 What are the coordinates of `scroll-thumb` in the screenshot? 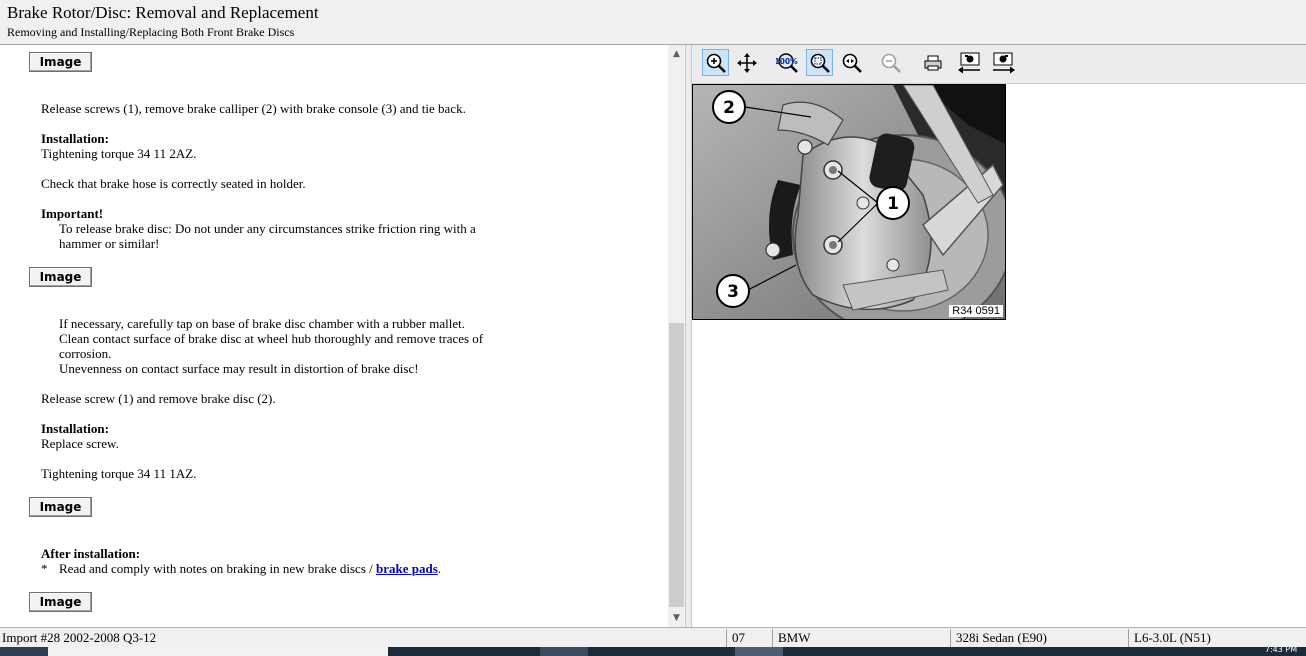 It's located at (676, 465).